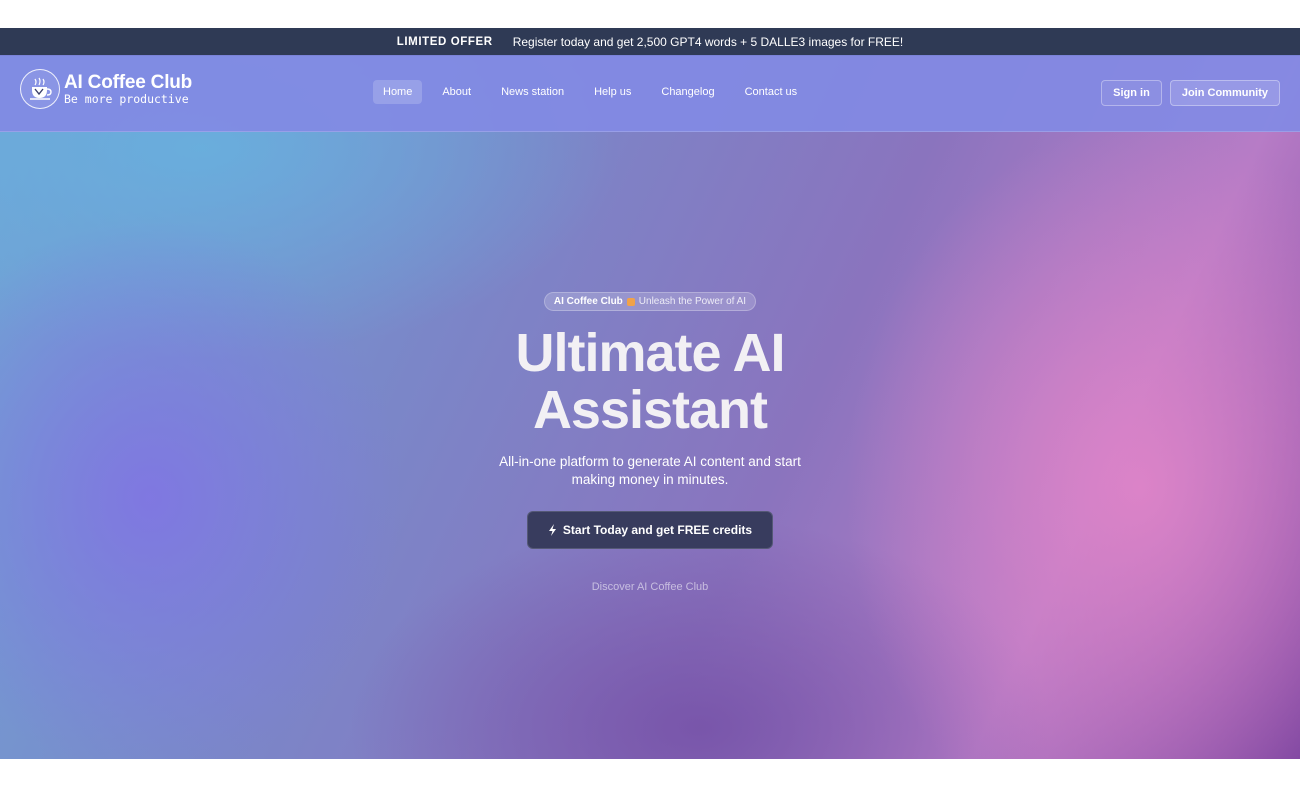 This screenshot has height=788, width=1300. Describe the element at coordinates (456, 92) in the screenshot. I see `nav-about: About` at that location.